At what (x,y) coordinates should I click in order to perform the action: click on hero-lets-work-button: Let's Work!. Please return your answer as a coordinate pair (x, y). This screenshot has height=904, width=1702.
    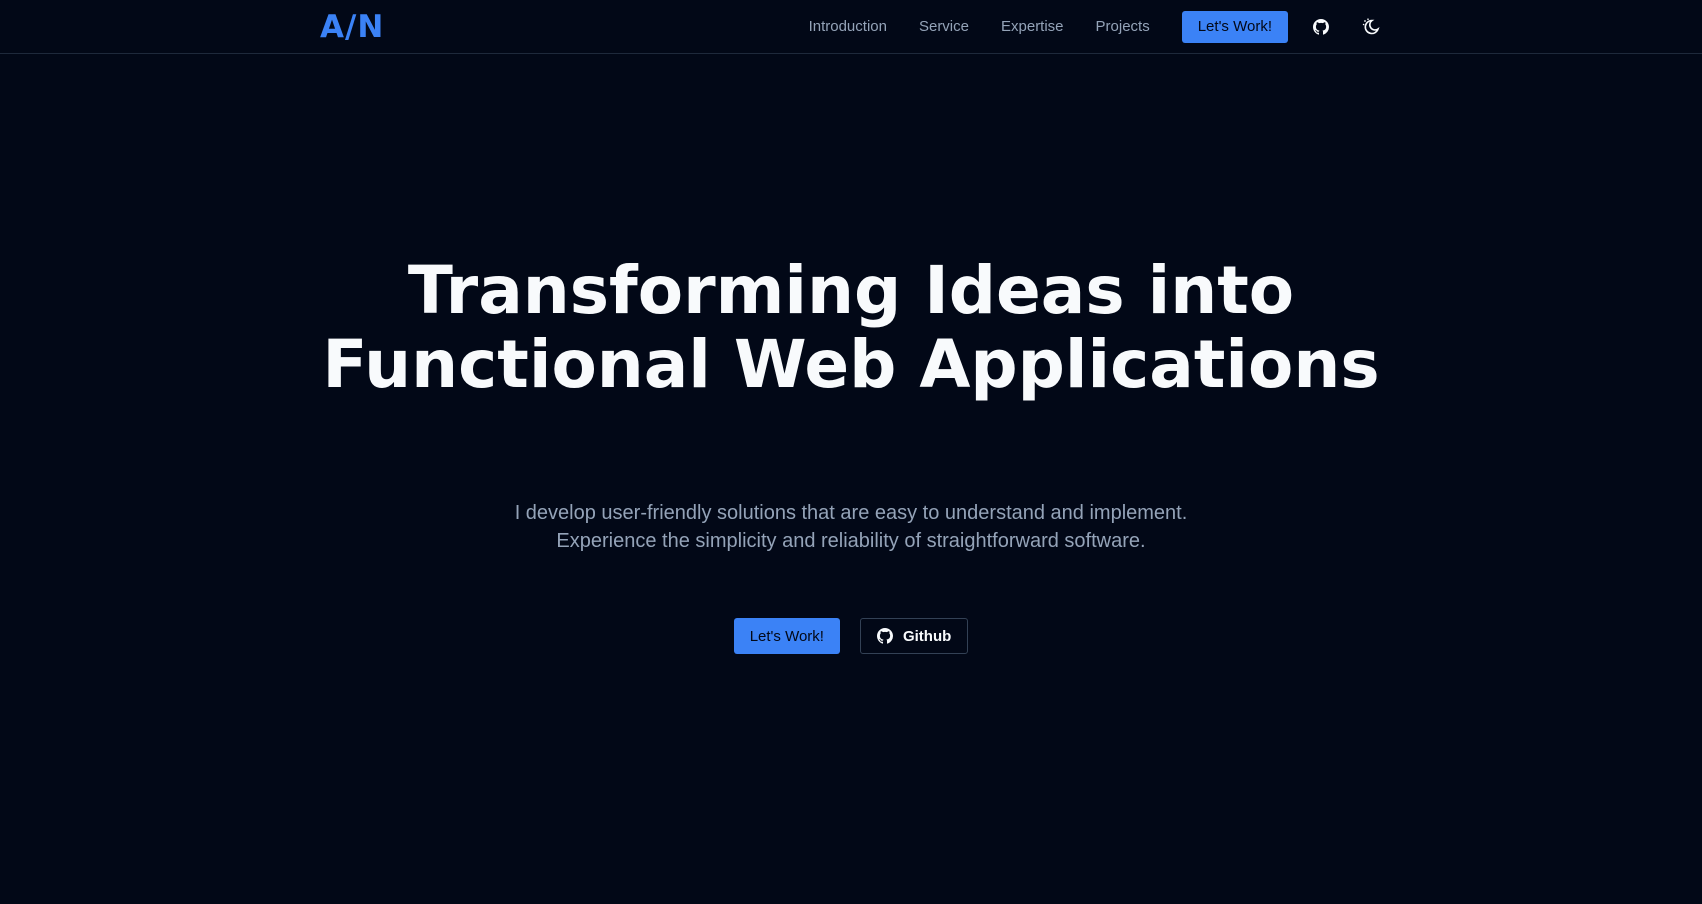
    Looking at the image, I should click on (786, 636).